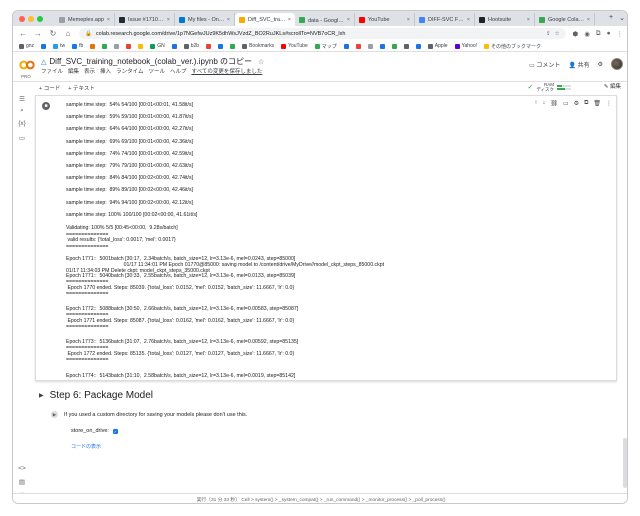 Image resolution: width=640 pixels, height=516 pixels. What do you see at coordinates (77, 46) in the screenshot?
I see `bookmark-item: fb` at bounding box center [77, 46].